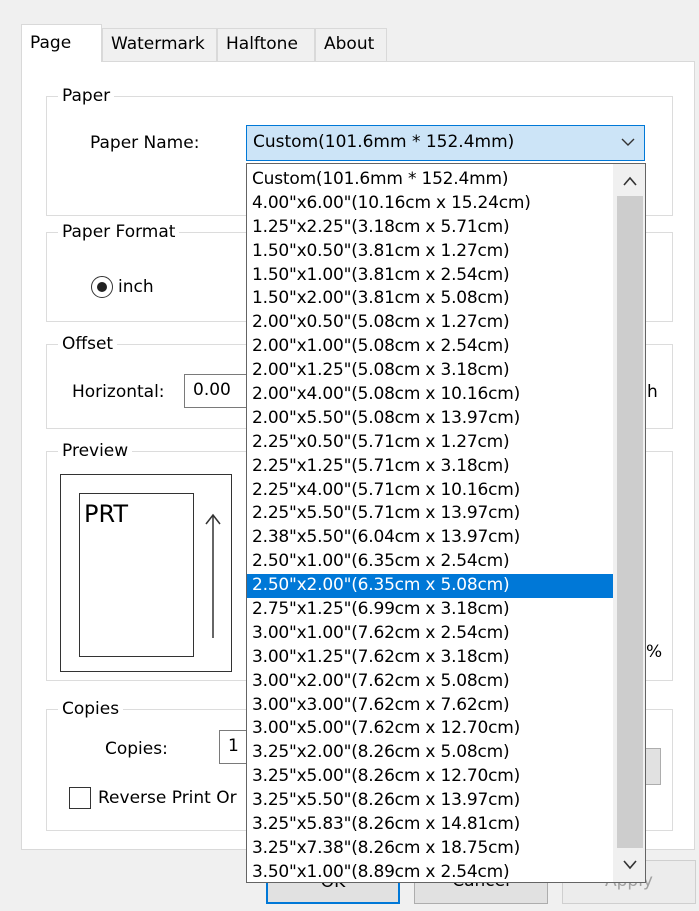 Image resolution: width=699 pixels, height=911 pixels. I want to click on dropdown-option: 1.50"x1.00"(3.81cm x 2.54cm), so click(430, 276).